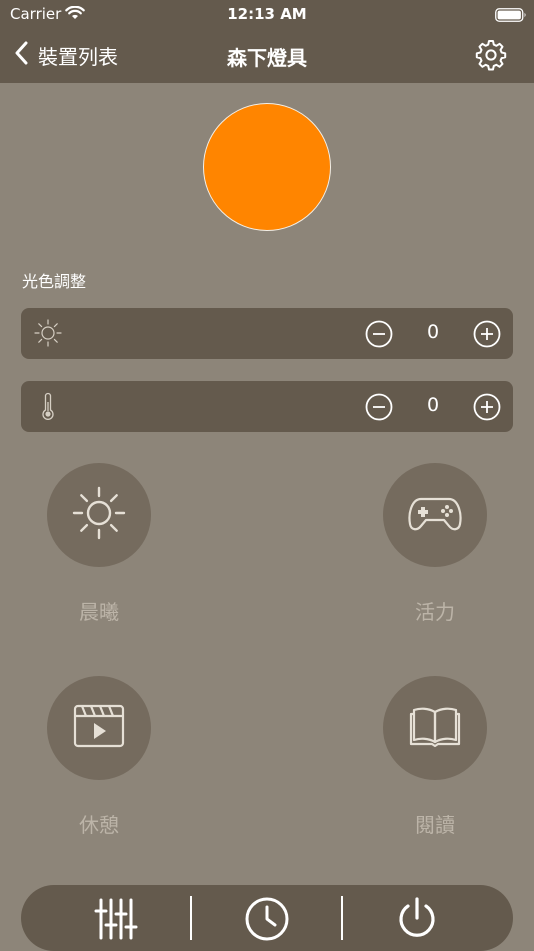 This screenshot has height=951, width=534. I want to click on status-bar: Carrier 12:13 AM, so click(267, 14).